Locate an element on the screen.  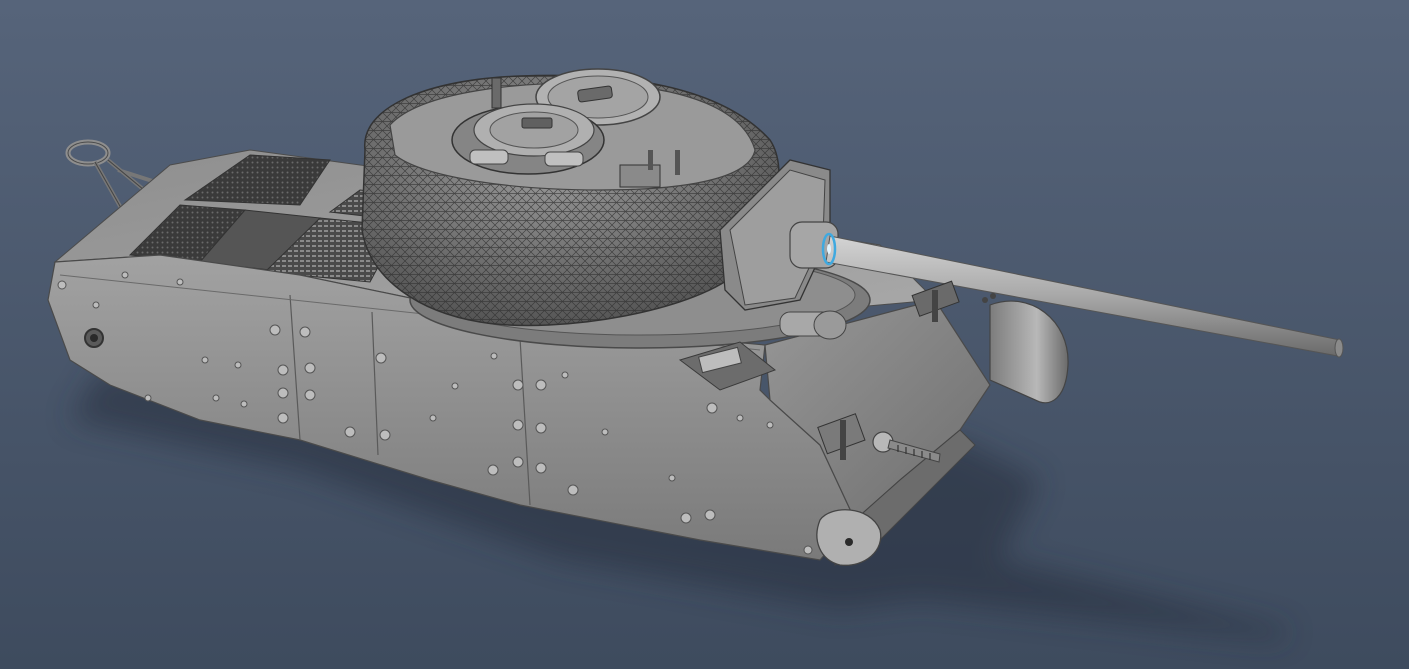
turret-icon is located at coordinates (570, 197).